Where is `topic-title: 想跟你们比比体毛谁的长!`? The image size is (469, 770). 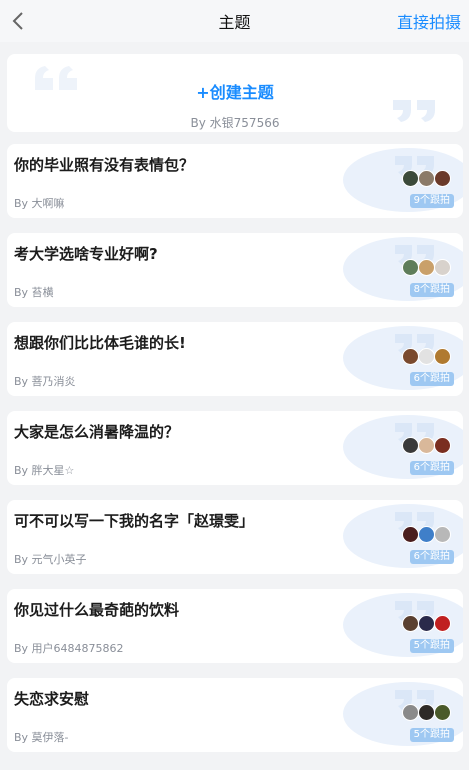 topic-title: 想跟你们比比体毛谁的长! is located at coordinates (100, 342).